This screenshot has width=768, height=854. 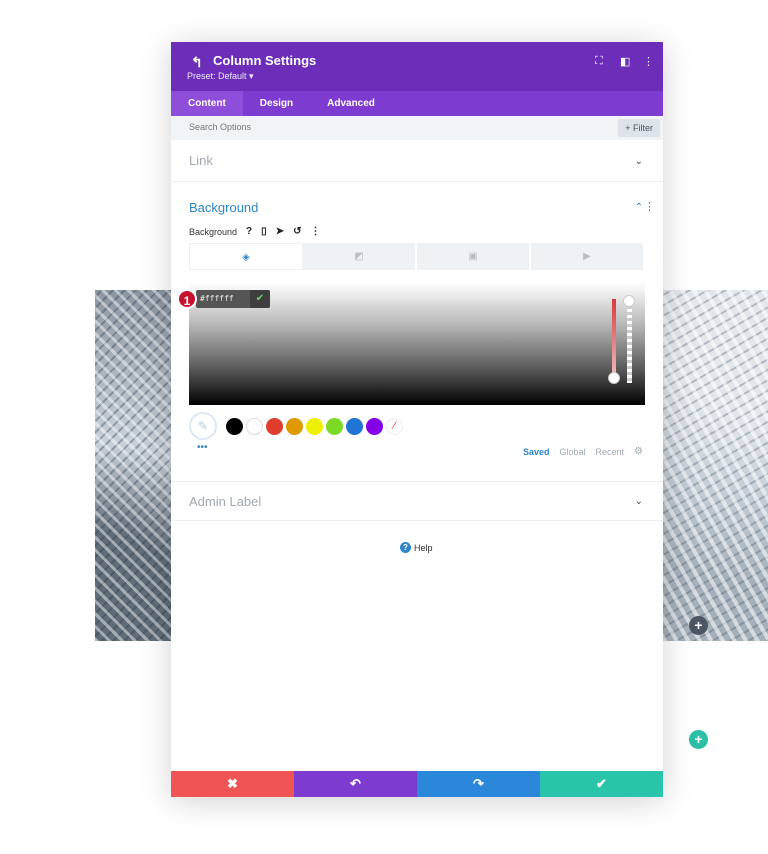 I want to click on link-section: Link ⌄, so click(x=417, y=161).